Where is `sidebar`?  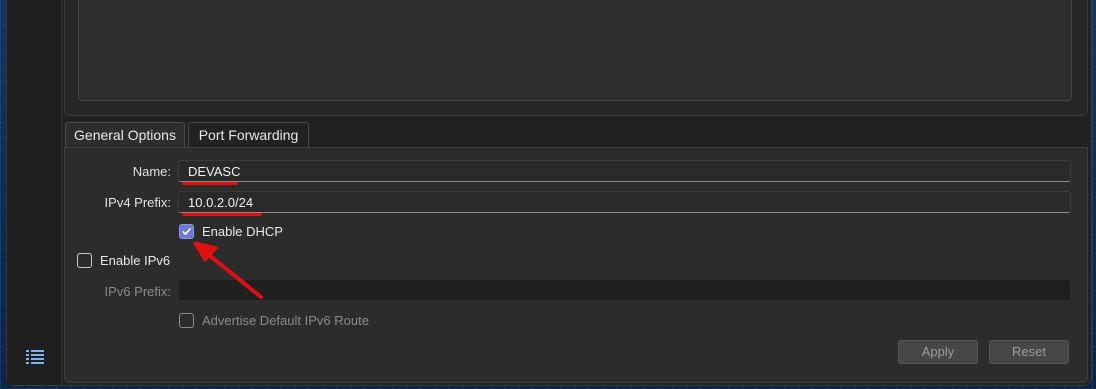
sidebar is located at coordinates (34, 192).